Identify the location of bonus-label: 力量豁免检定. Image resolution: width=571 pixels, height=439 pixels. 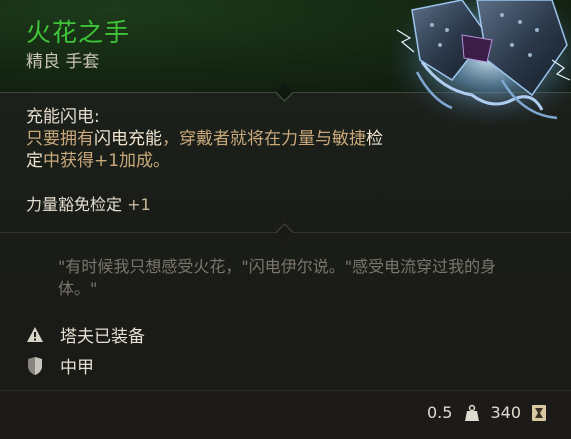
(74, 204).